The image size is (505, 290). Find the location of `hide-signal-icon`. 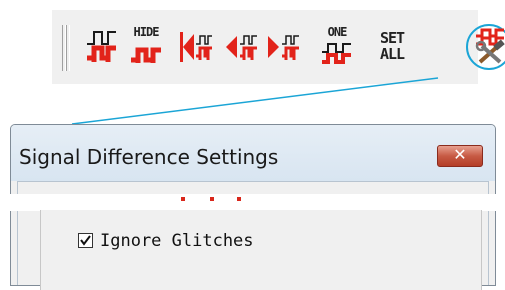

hide-signal-icon is located at coordinates (146, 55).